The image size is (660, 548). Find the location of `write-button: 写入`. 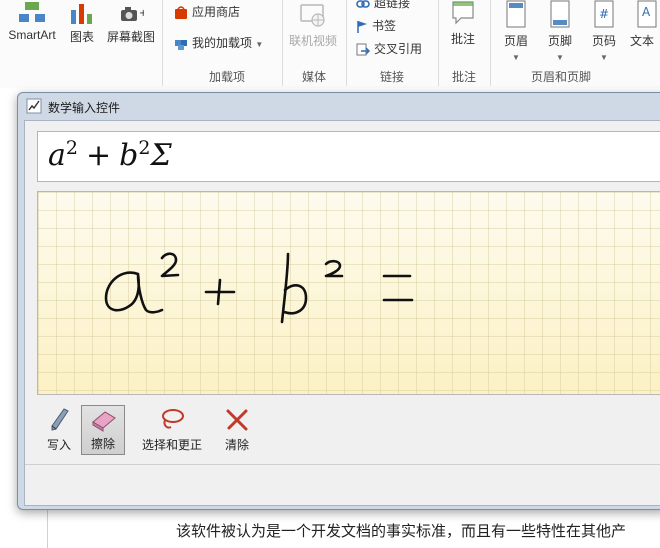

write-button: 写入 is located at coordinates (59, 430).